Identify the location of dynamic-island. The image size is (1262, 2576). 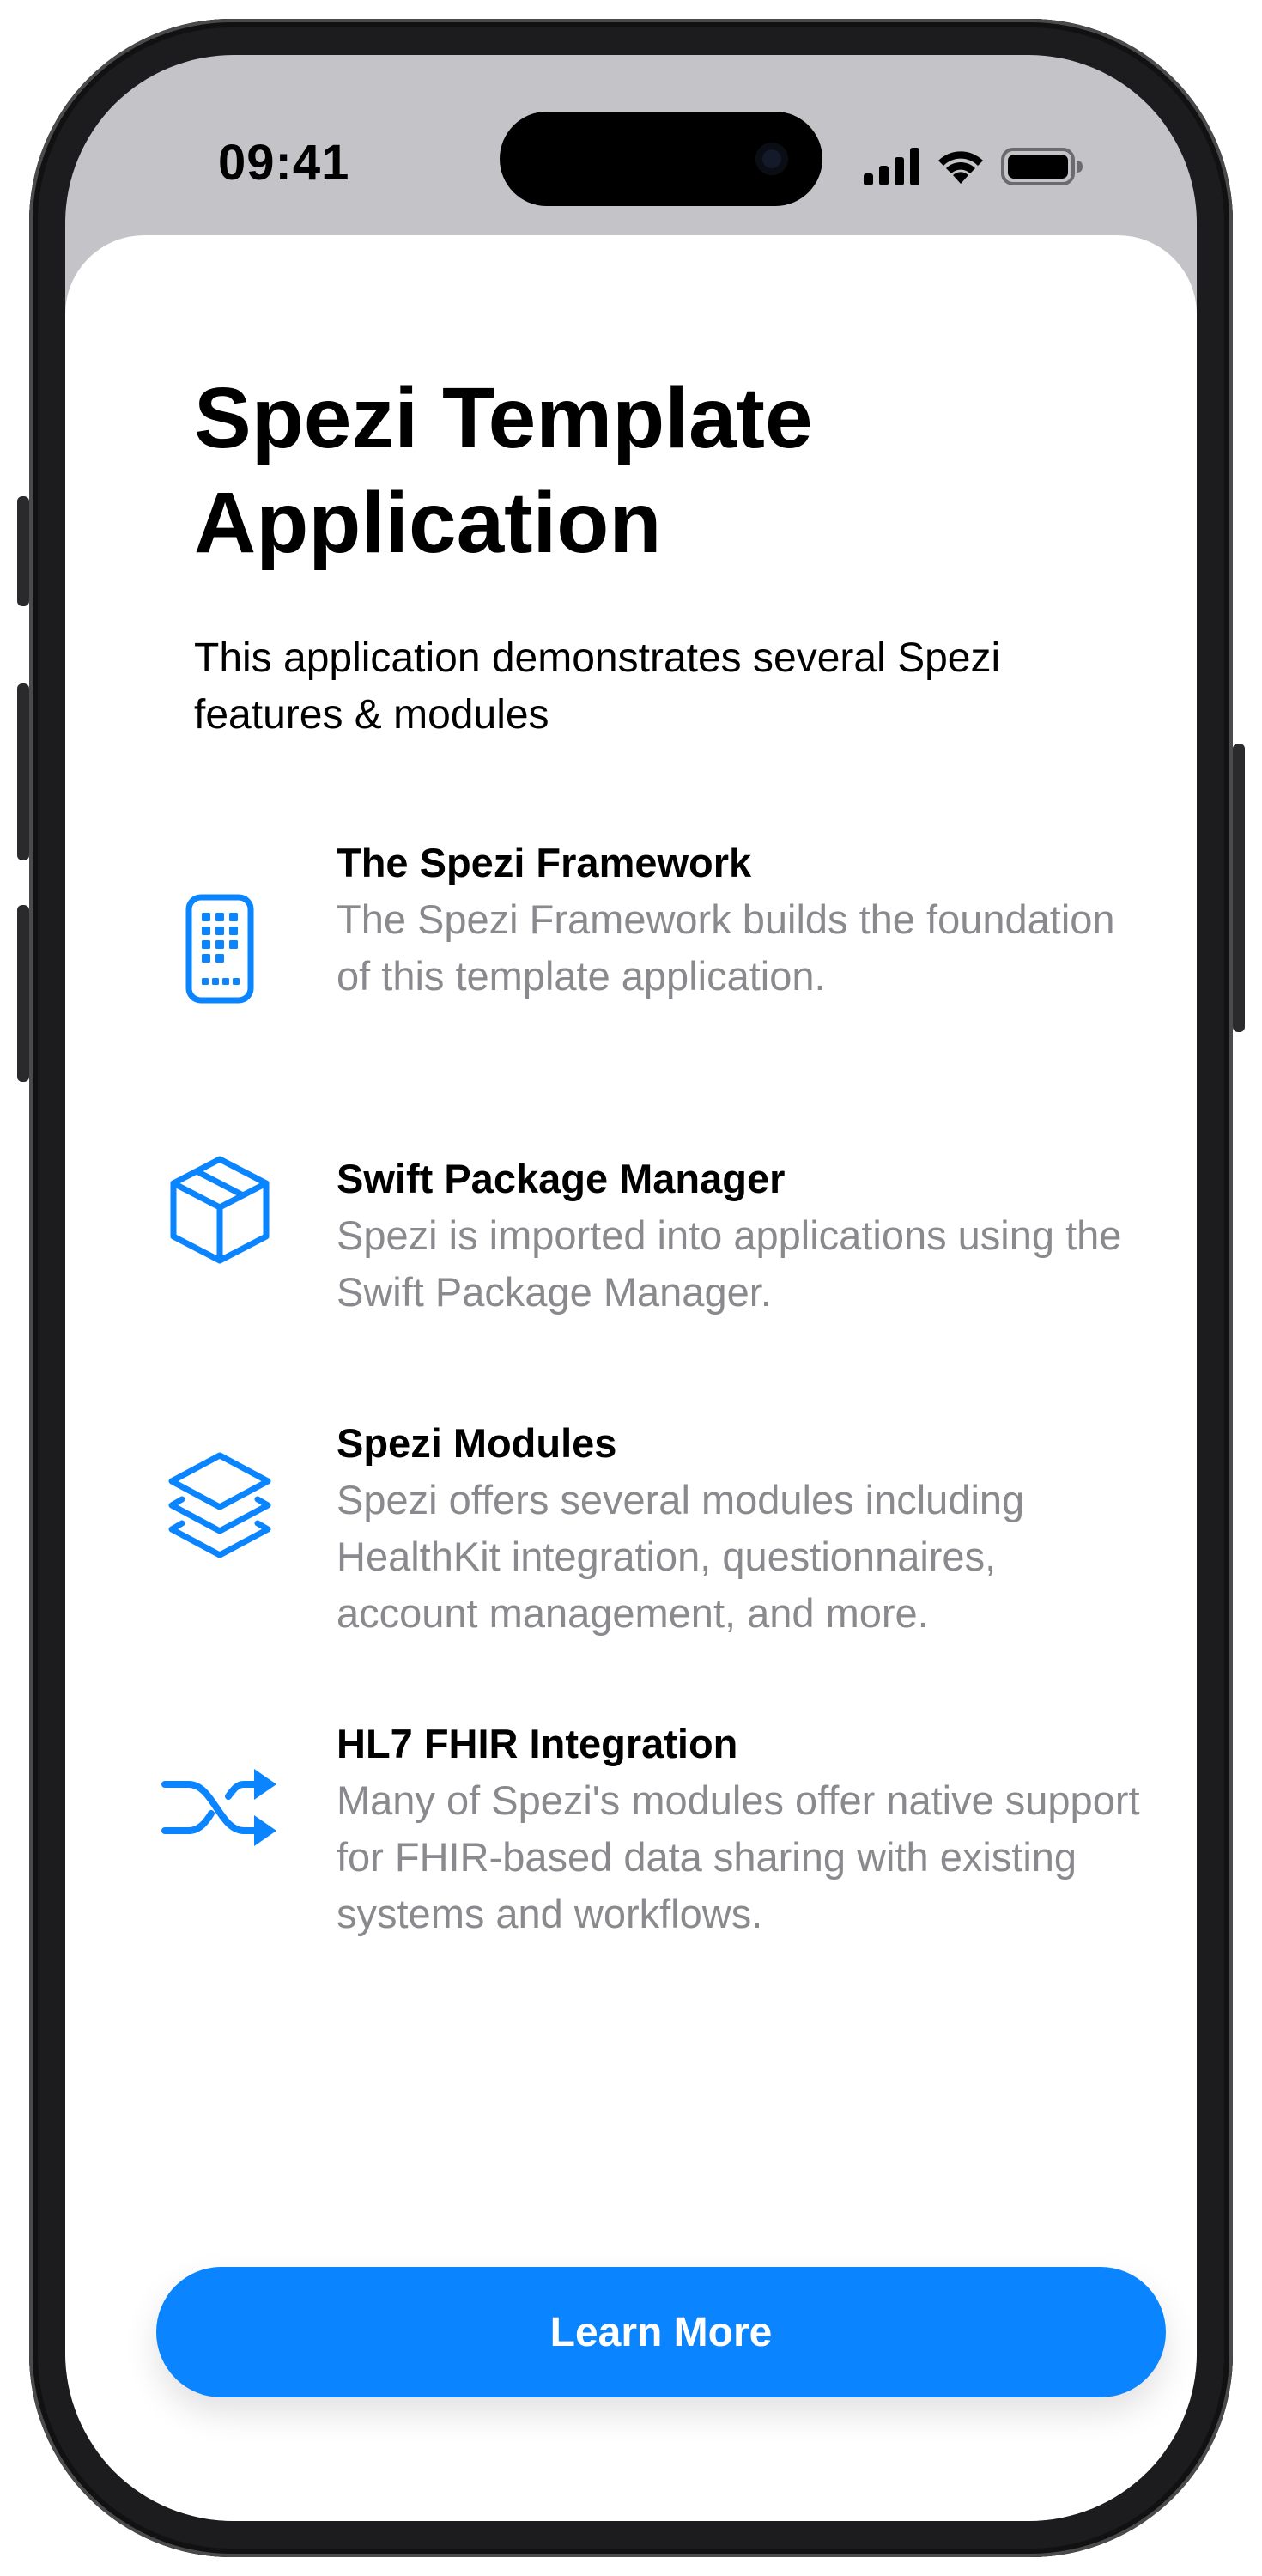
(661, 159).